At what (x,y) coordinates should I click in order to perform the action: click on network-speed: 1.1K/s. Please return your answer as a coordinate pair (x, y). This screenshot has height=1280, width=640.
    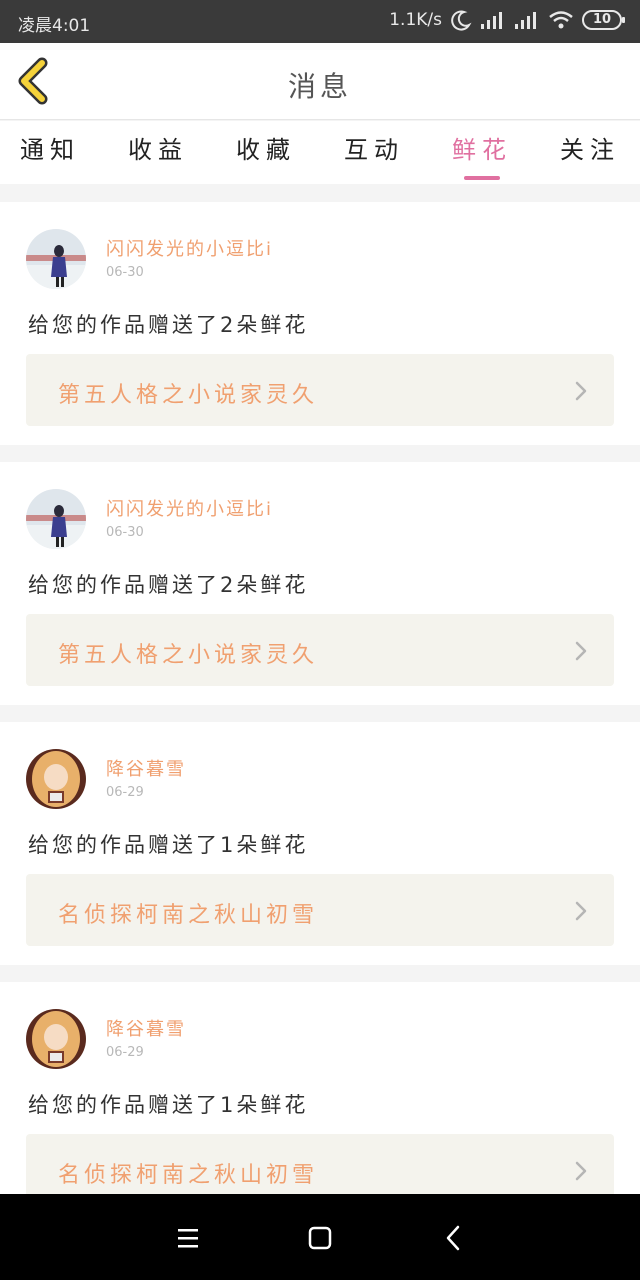
    Looking at the image, I should click on (415, 20).